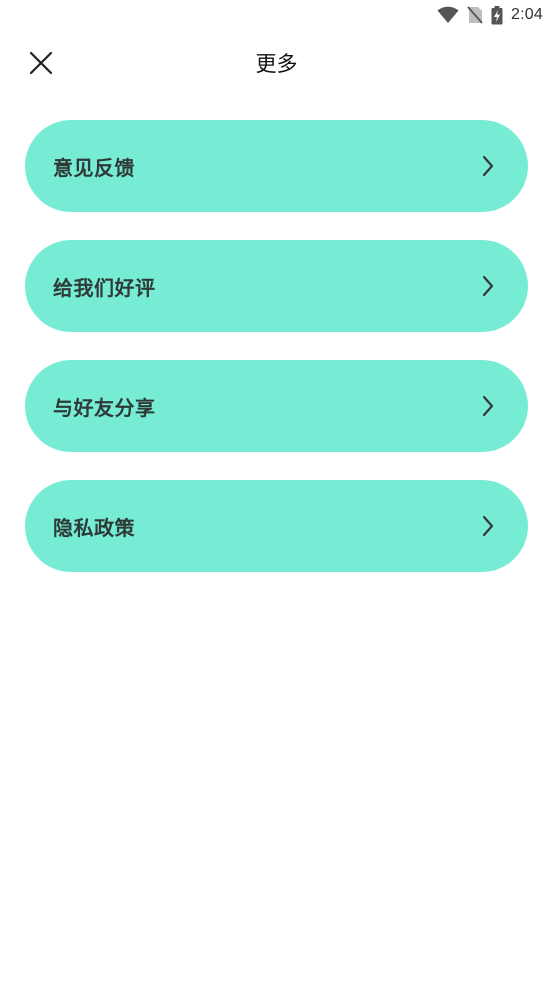  What do you see at coordinates (497, 15) in the screenshot?
I see `battery-charging-icon` at bounding box center [497, 15].